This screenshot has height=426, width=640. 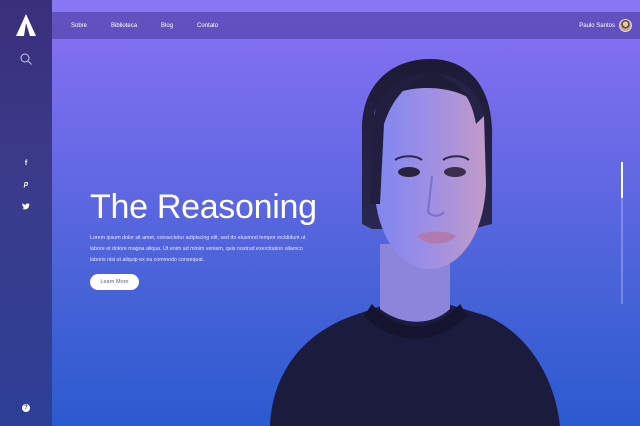 What do you see at coordinates (207, 26) in the screenshot?
I see `nav-item-contato: Contato` at bounding box center [207, 26].